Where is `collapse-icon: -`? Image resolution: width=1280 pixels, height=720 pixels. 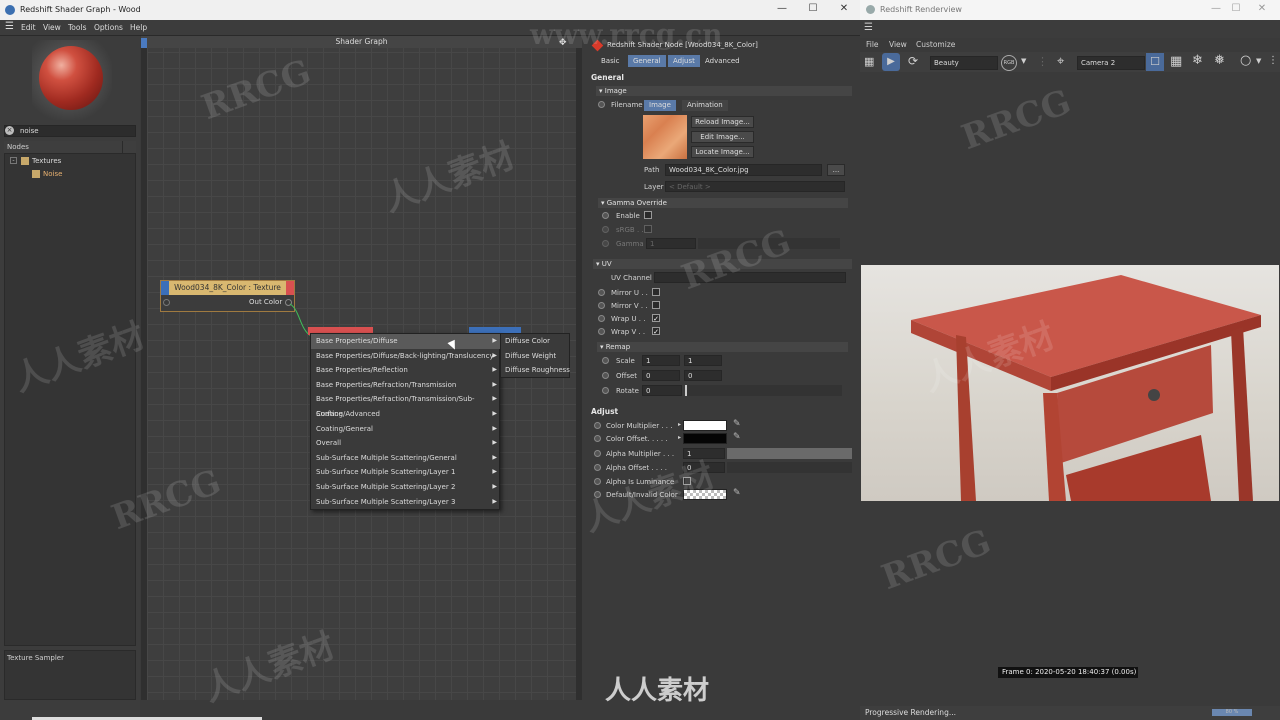
collapse-icon: - is located at coordinates (13, 160).